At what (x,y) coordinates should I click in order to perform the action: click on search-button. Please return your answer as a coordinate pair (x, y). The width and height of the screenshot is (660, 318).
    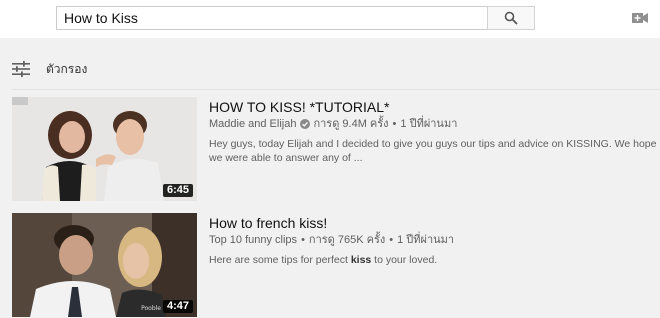
    Looking at the image, I should click on (511, 18).